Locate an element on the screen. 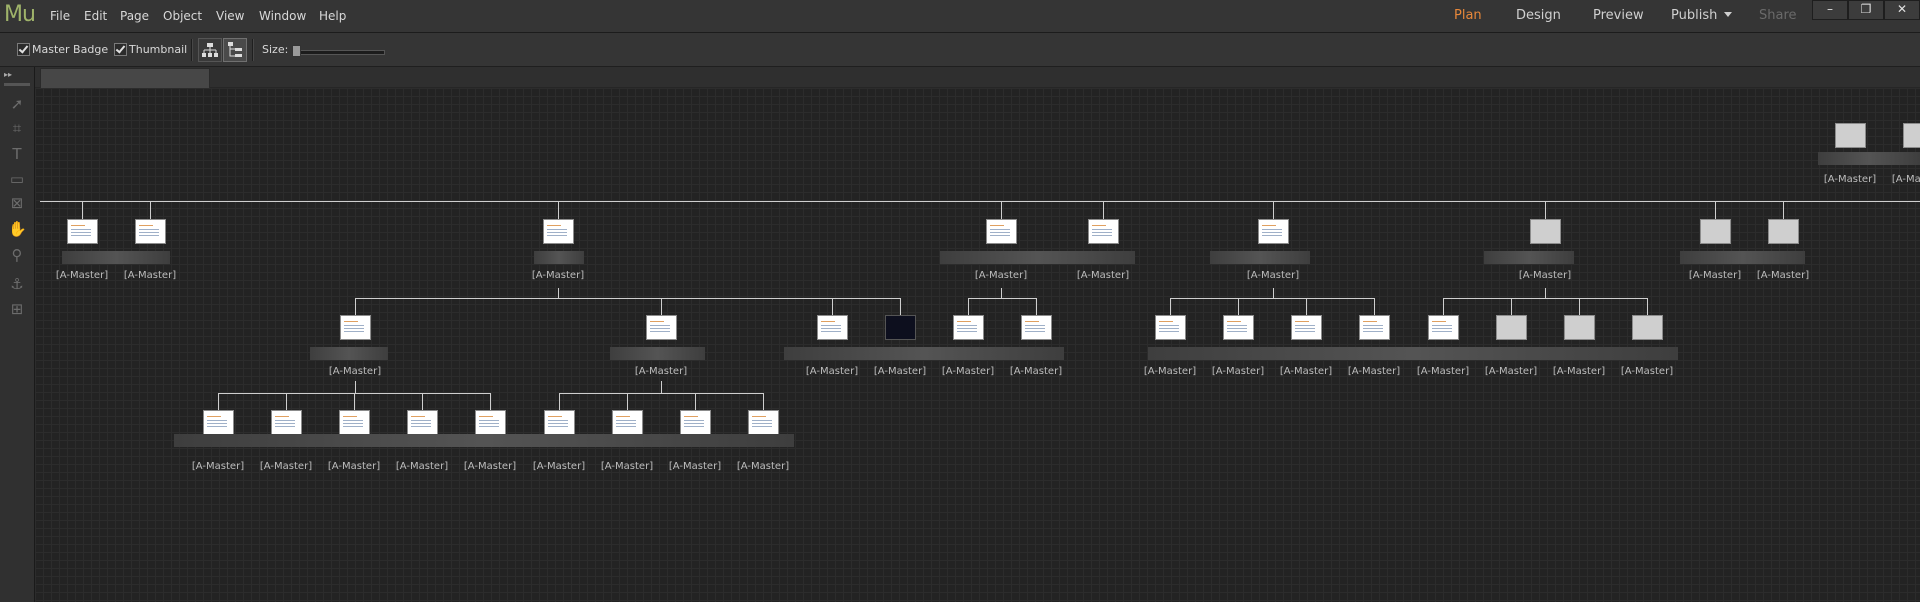  text-icon: T is located at coordinates (17, 154).